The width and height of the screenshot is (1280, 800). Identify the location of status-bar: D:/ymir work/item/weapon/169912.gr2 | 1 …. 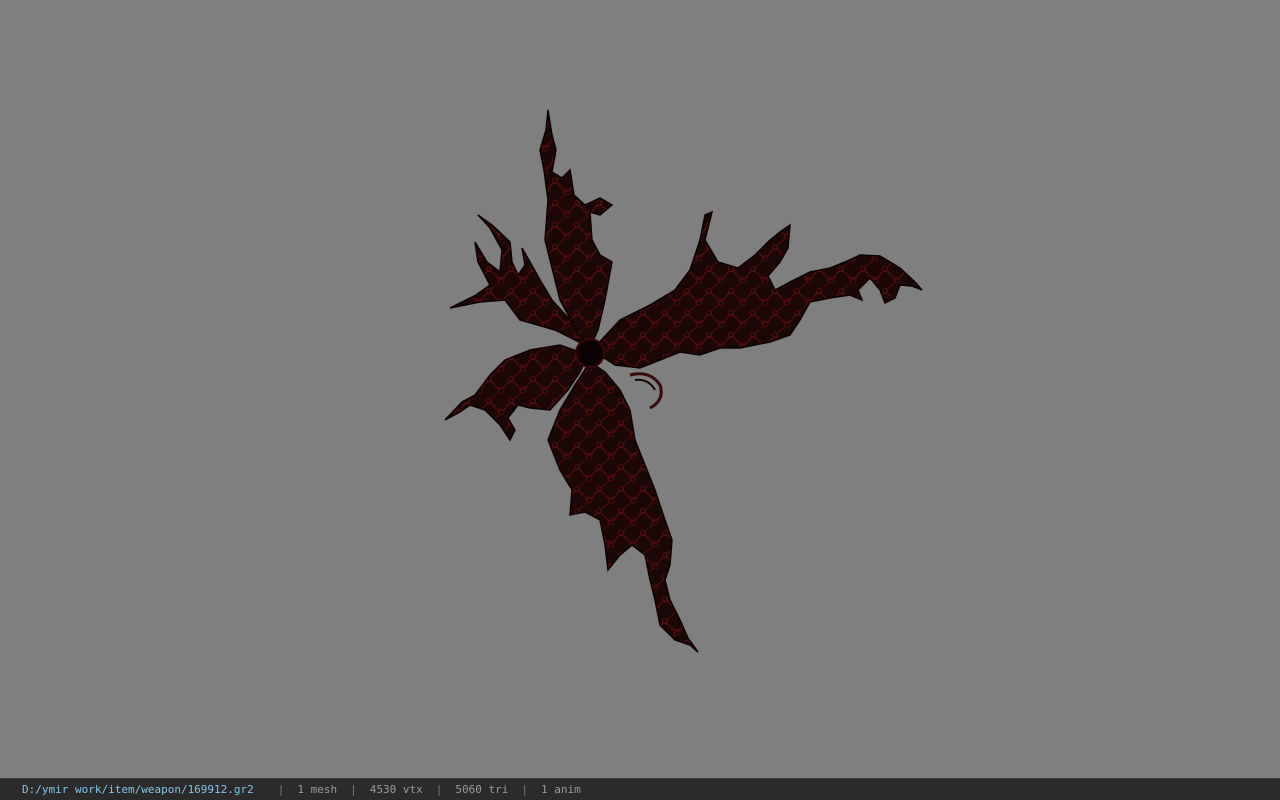
(640, 789).